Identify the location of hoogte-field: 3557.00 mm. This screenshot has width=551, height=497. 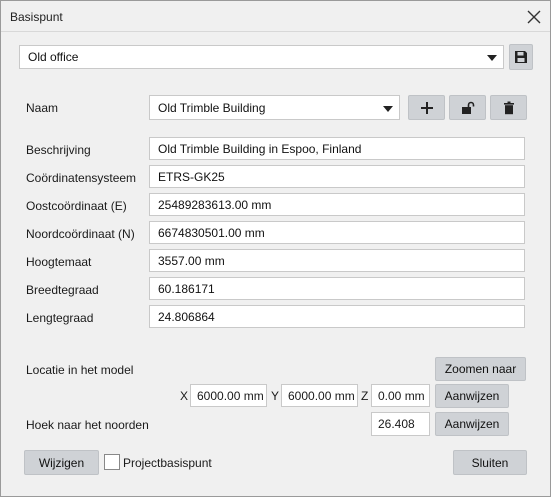
(337, 260).